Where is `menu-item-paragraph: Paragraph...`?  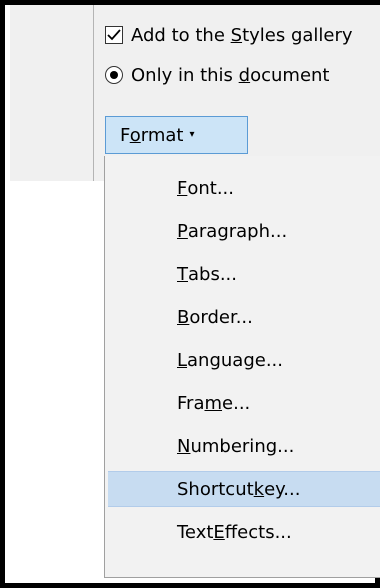 menu-item-paragraph: Paragraph... is located at coordinates (244, 231).